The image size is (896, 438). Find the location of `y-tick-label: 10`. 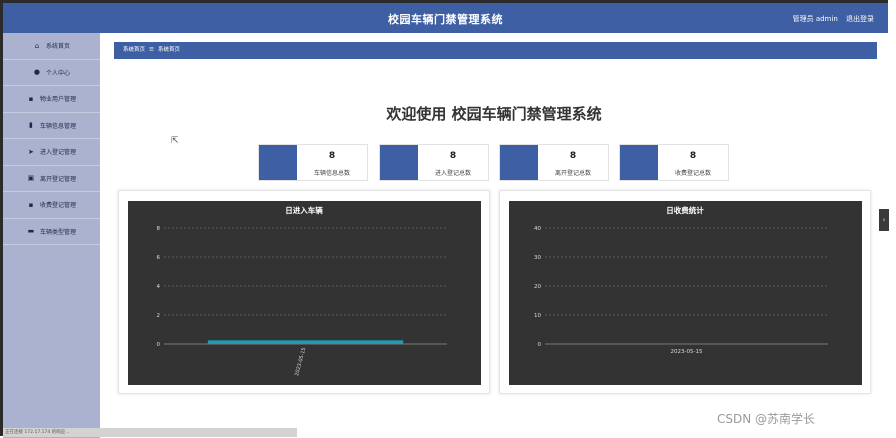

y-tick-label: 10 is located at coordinates (537, 316).